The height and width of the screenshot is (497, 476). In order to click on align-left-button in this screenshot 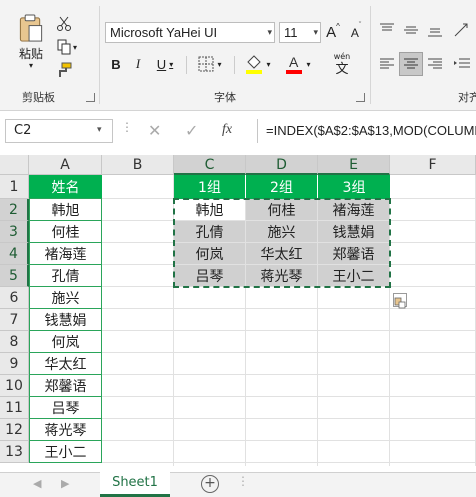, I will do `click(387, 64)`.